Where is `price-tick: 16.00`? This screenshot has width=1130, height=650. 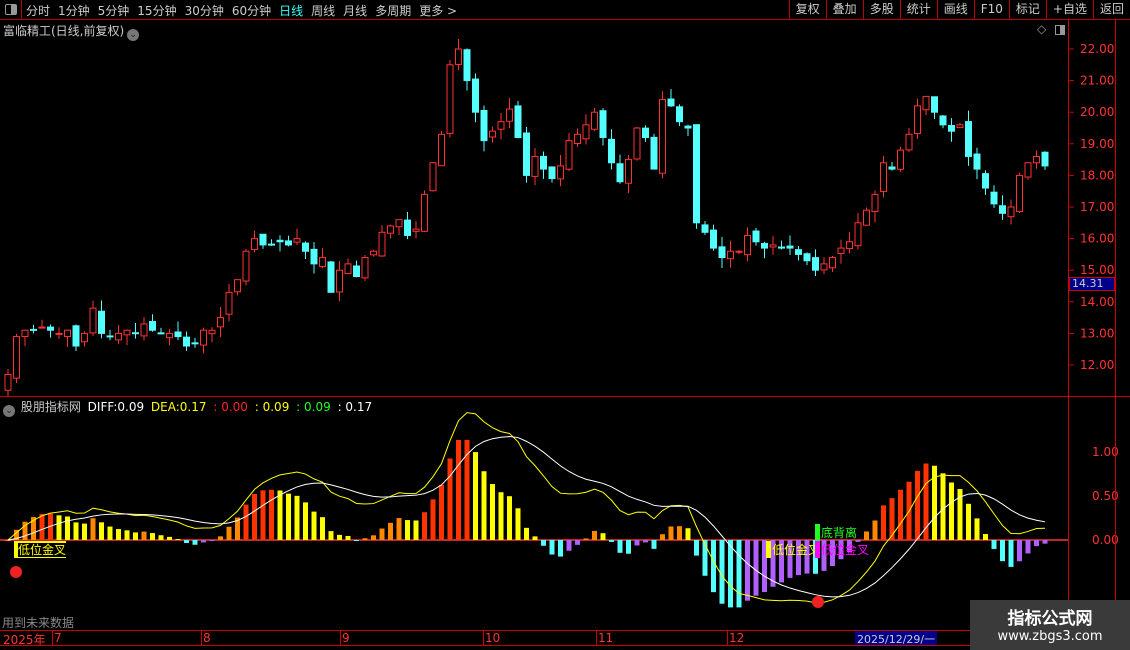
price-tick: 16.00 is located at coordinates (1097, 239).